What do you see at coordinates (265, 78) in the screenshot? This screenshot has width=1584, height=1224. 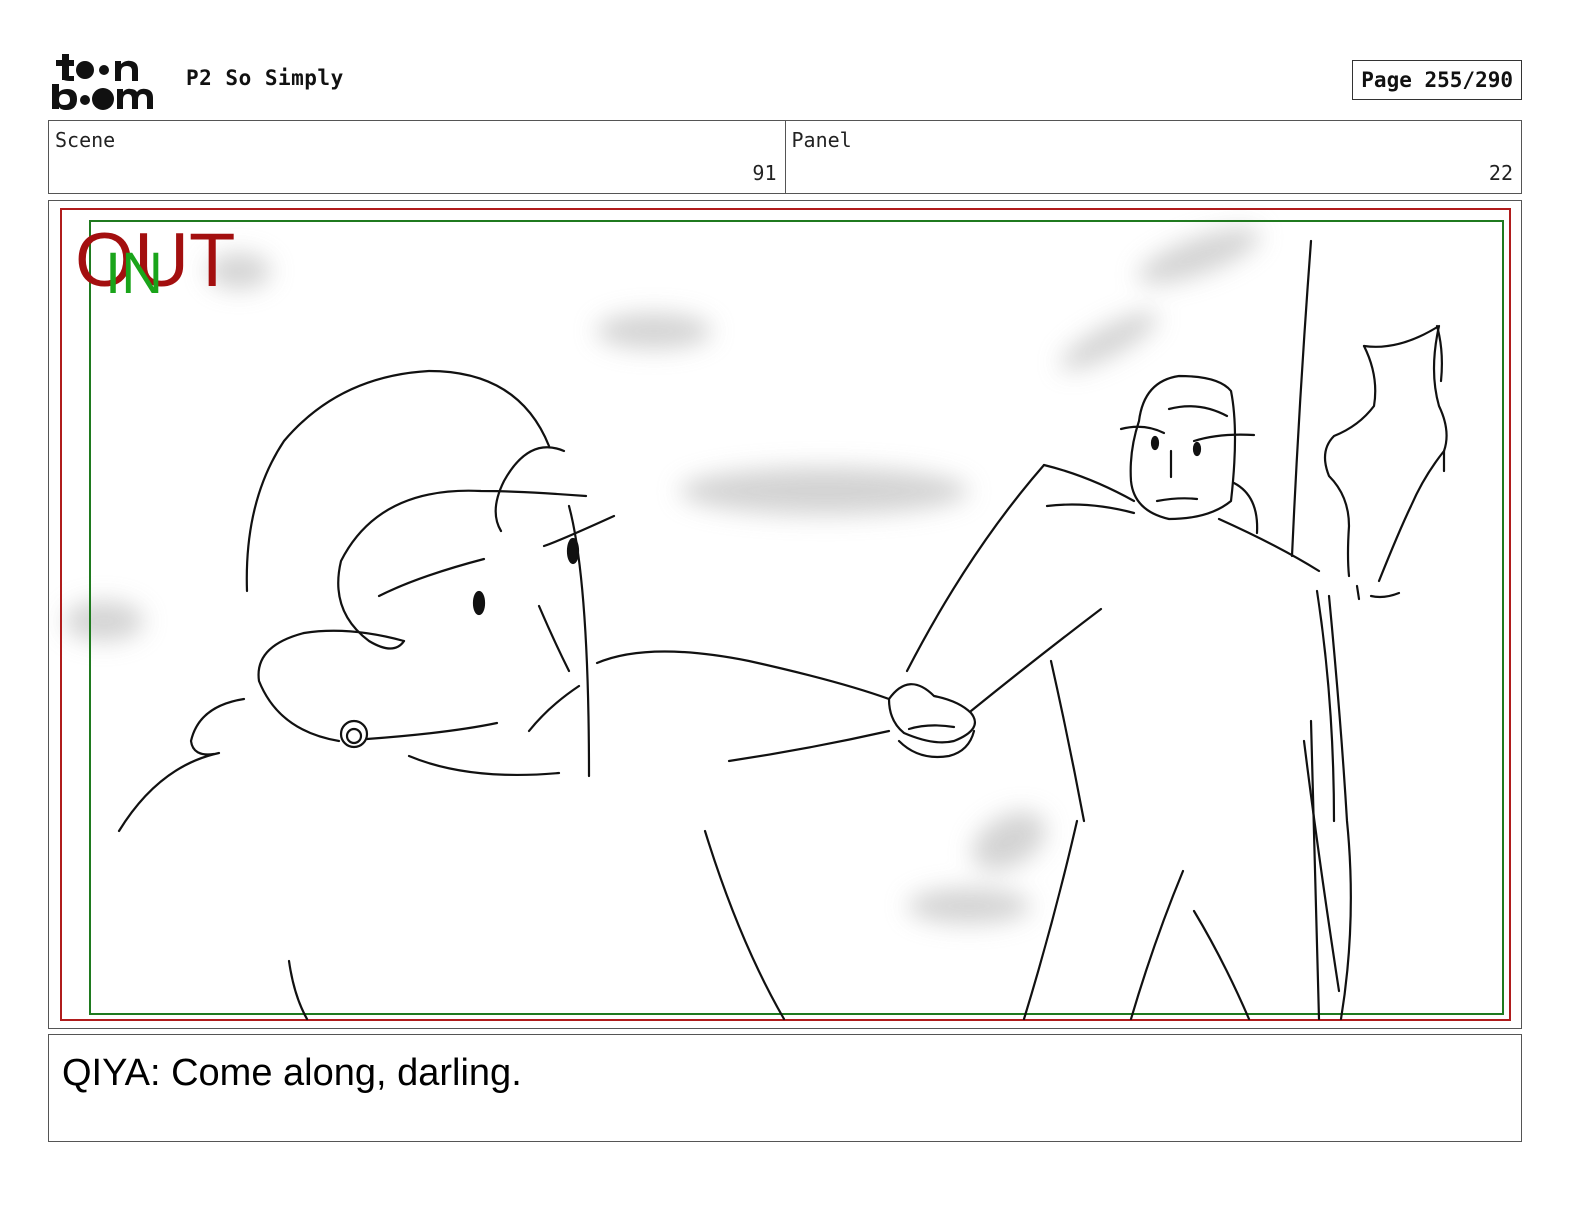 I see `project-title: P2 So Simply` at bounding box center [265, 78].